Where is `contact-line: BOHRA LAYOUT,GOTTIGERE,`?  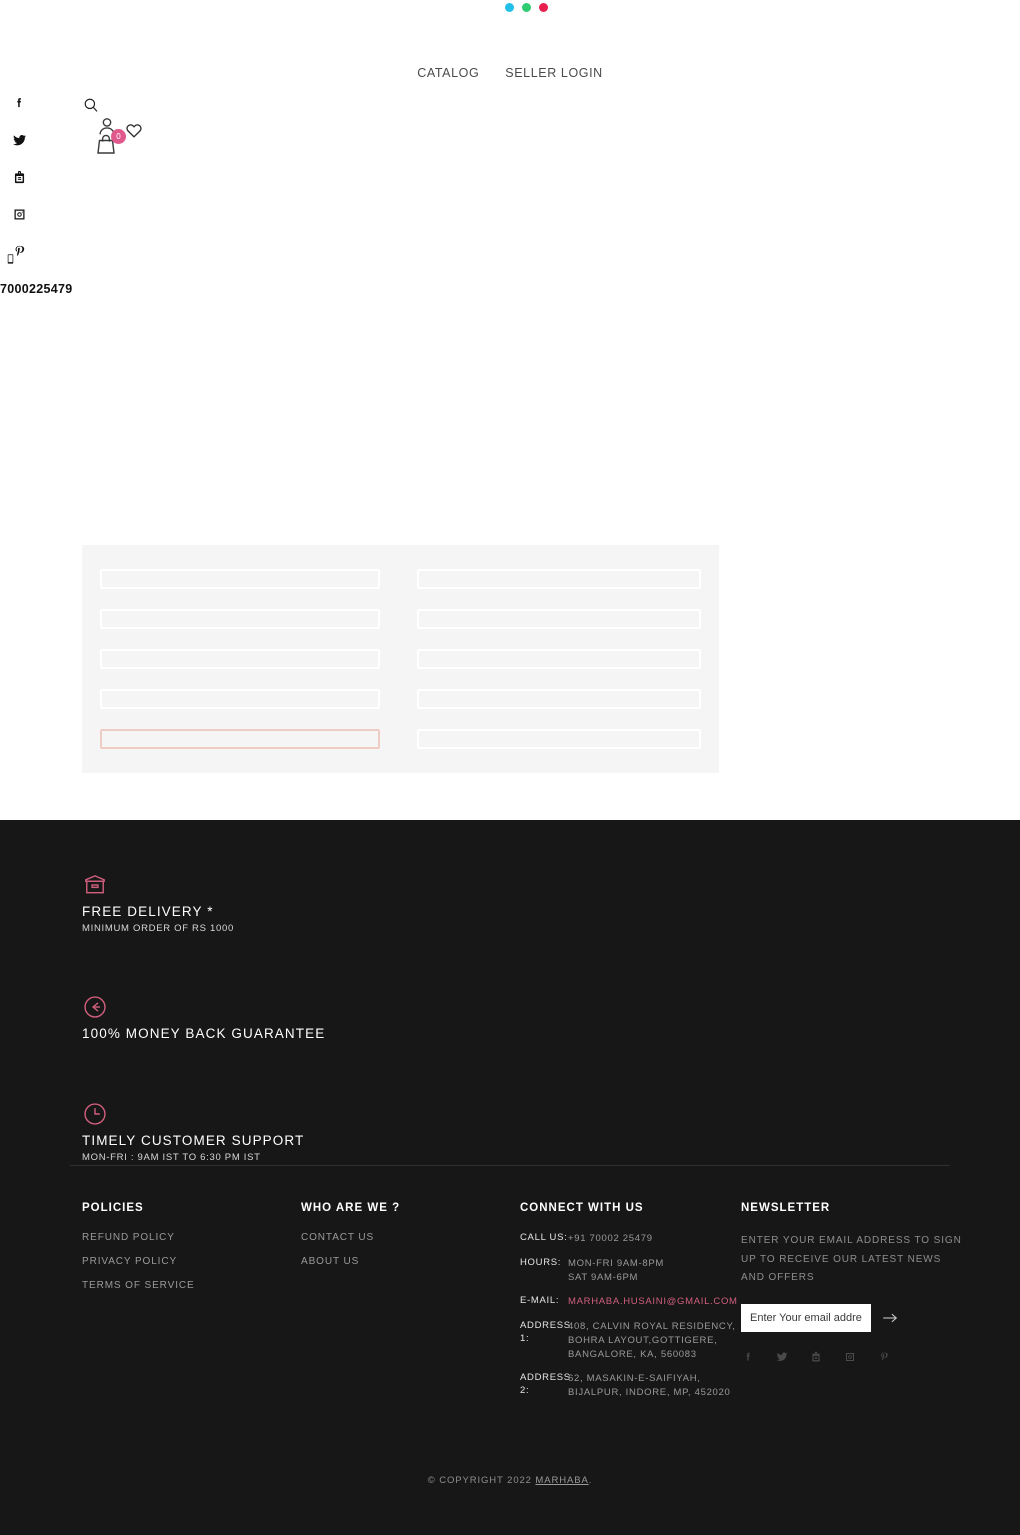
contact-line: BOHRA LAYOUT,GOTTIGERE, is located at coordinates (643, 1340).